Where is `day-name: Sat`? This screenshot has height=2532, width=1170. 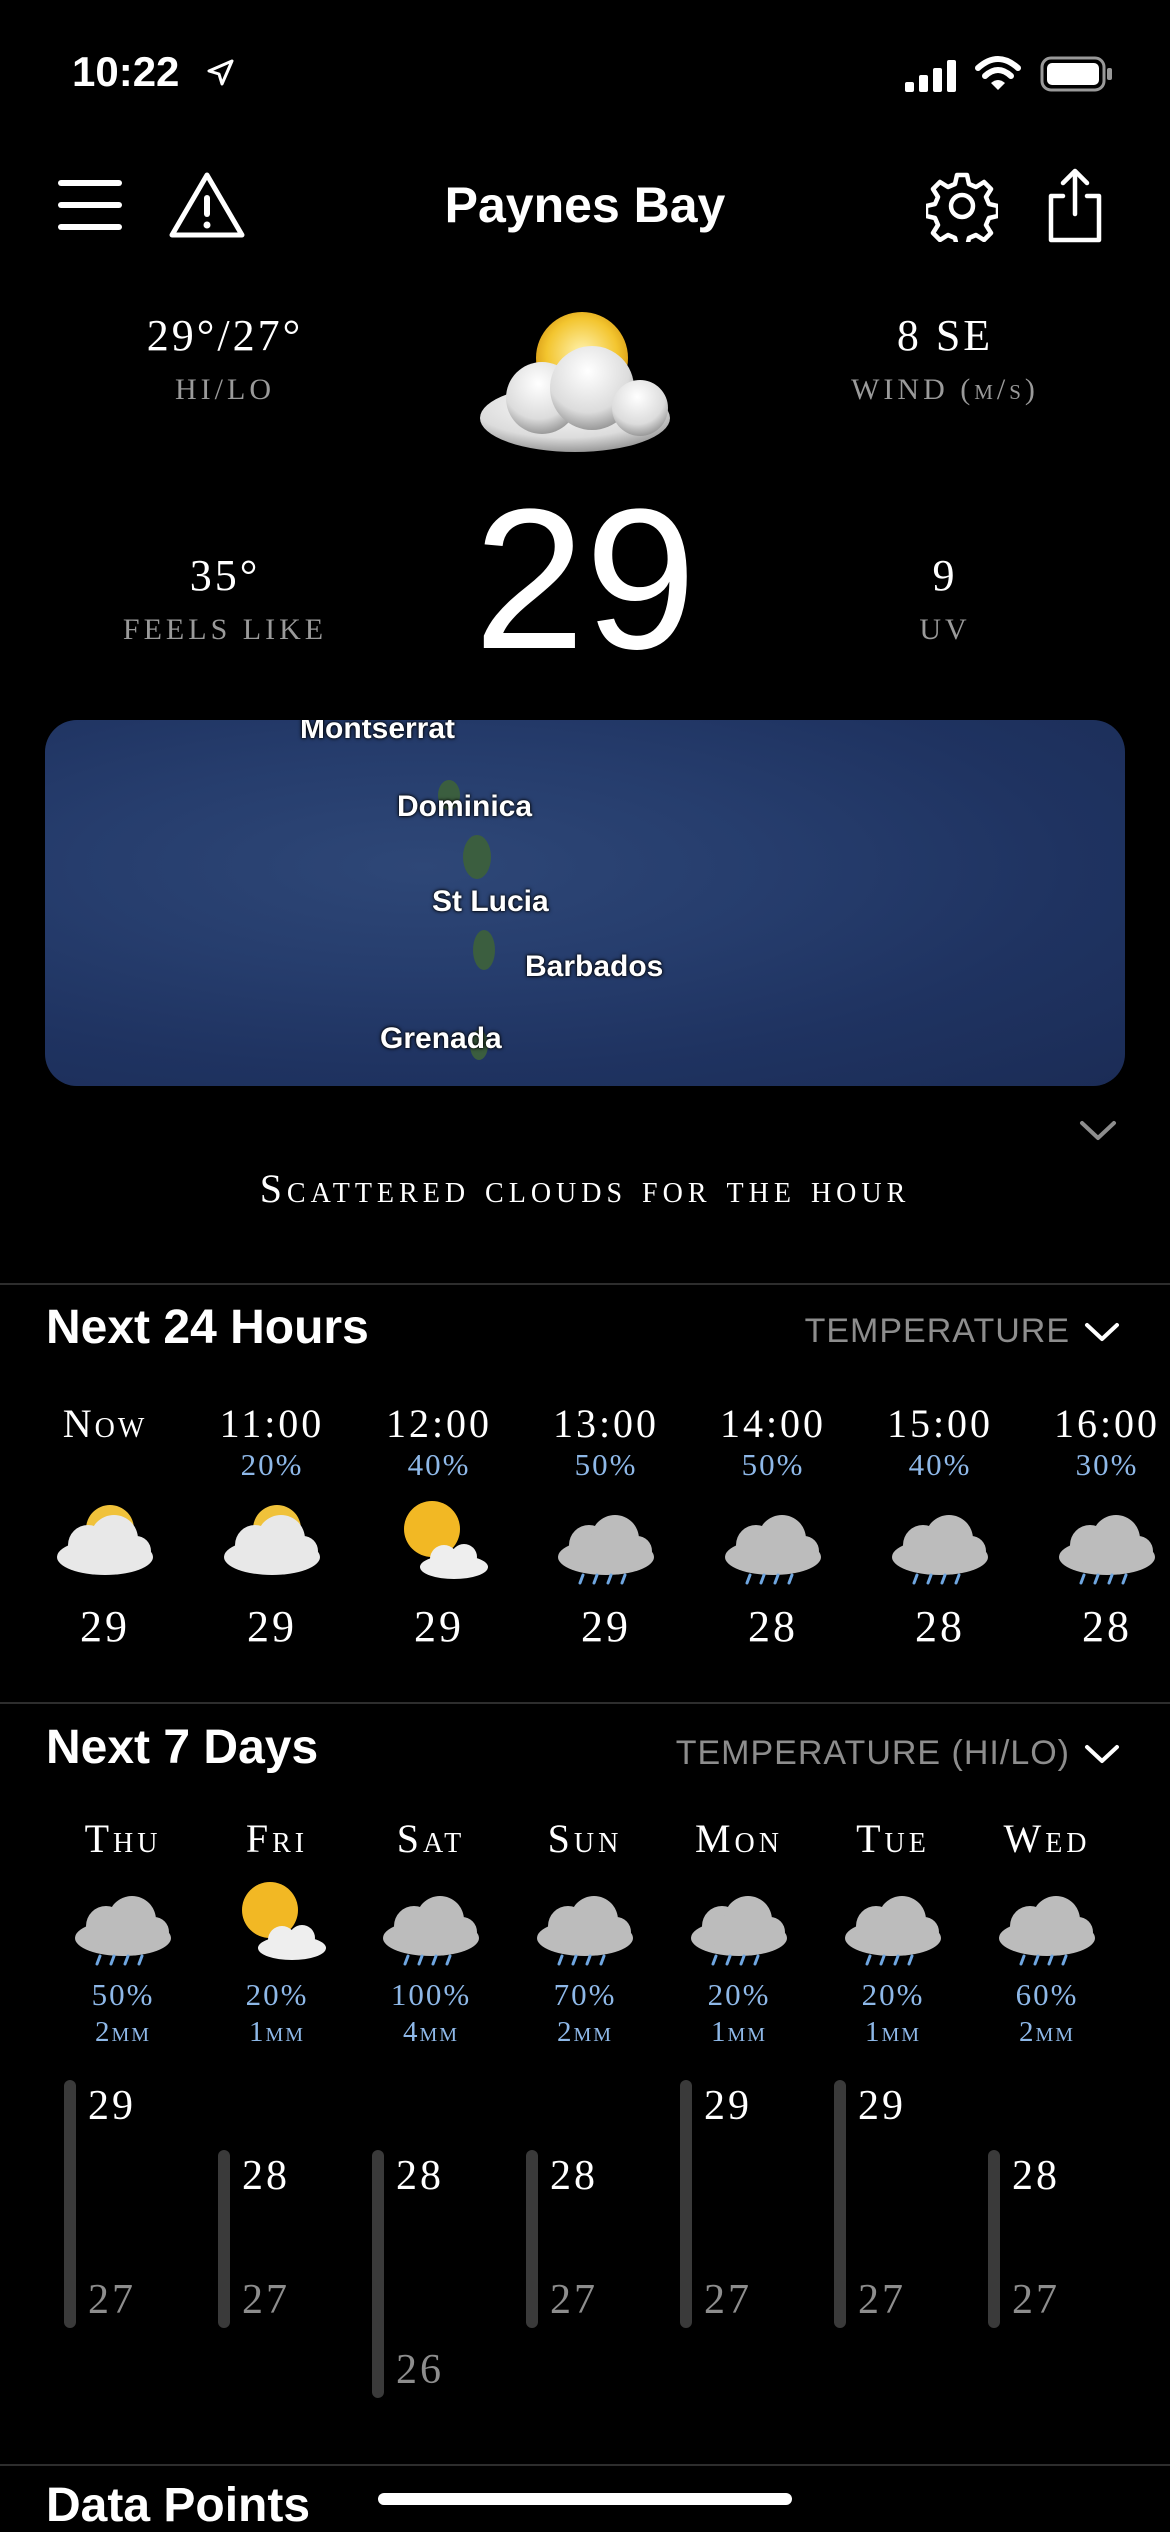 day-name: Sat is located at coordinates (431, 1838).